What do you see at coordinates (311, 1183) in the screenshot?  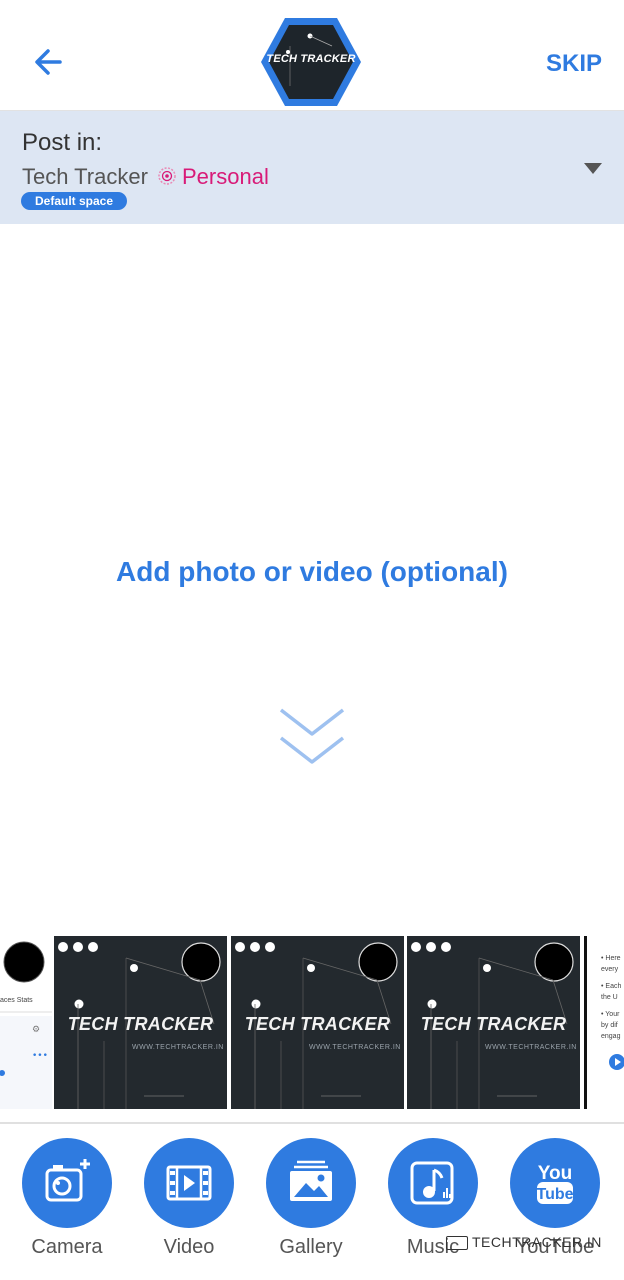 I see `gallery-image-icon` at bounding box center [311, 1183].